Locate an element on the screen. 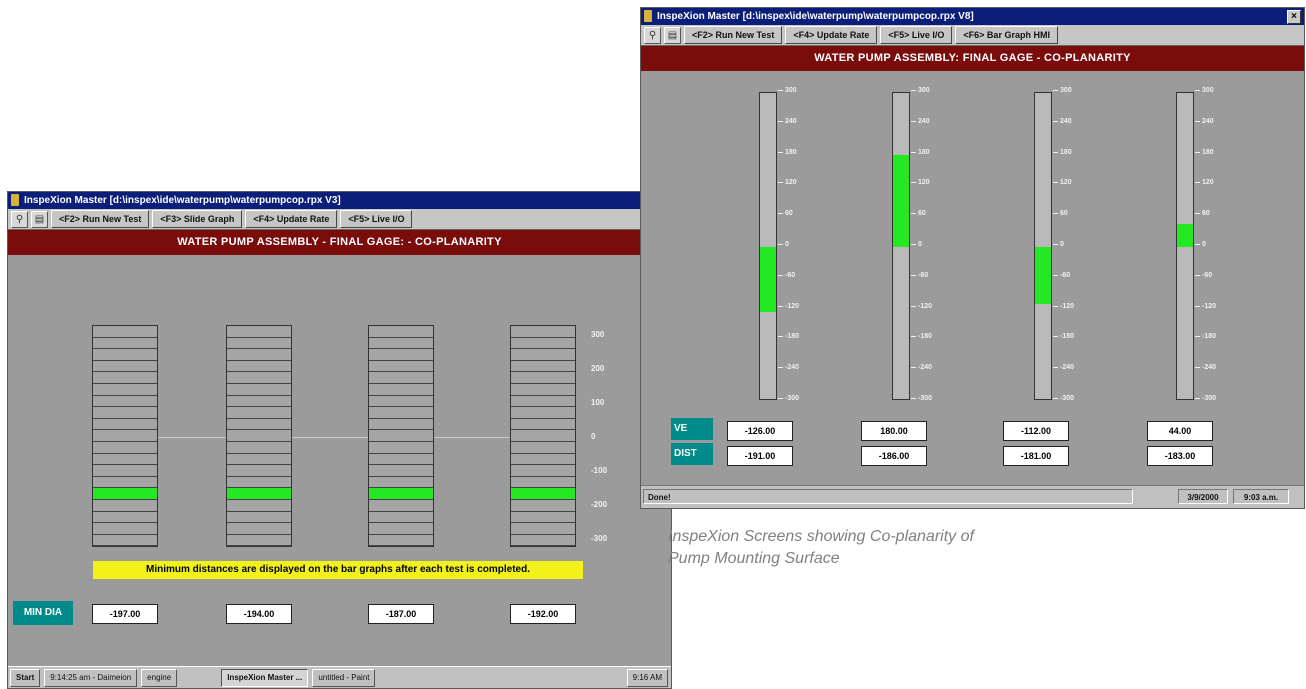 The width and height of the screenshot is (1306, 689). dist-value-3: -181.00 is located at coordinates (1036, 456).